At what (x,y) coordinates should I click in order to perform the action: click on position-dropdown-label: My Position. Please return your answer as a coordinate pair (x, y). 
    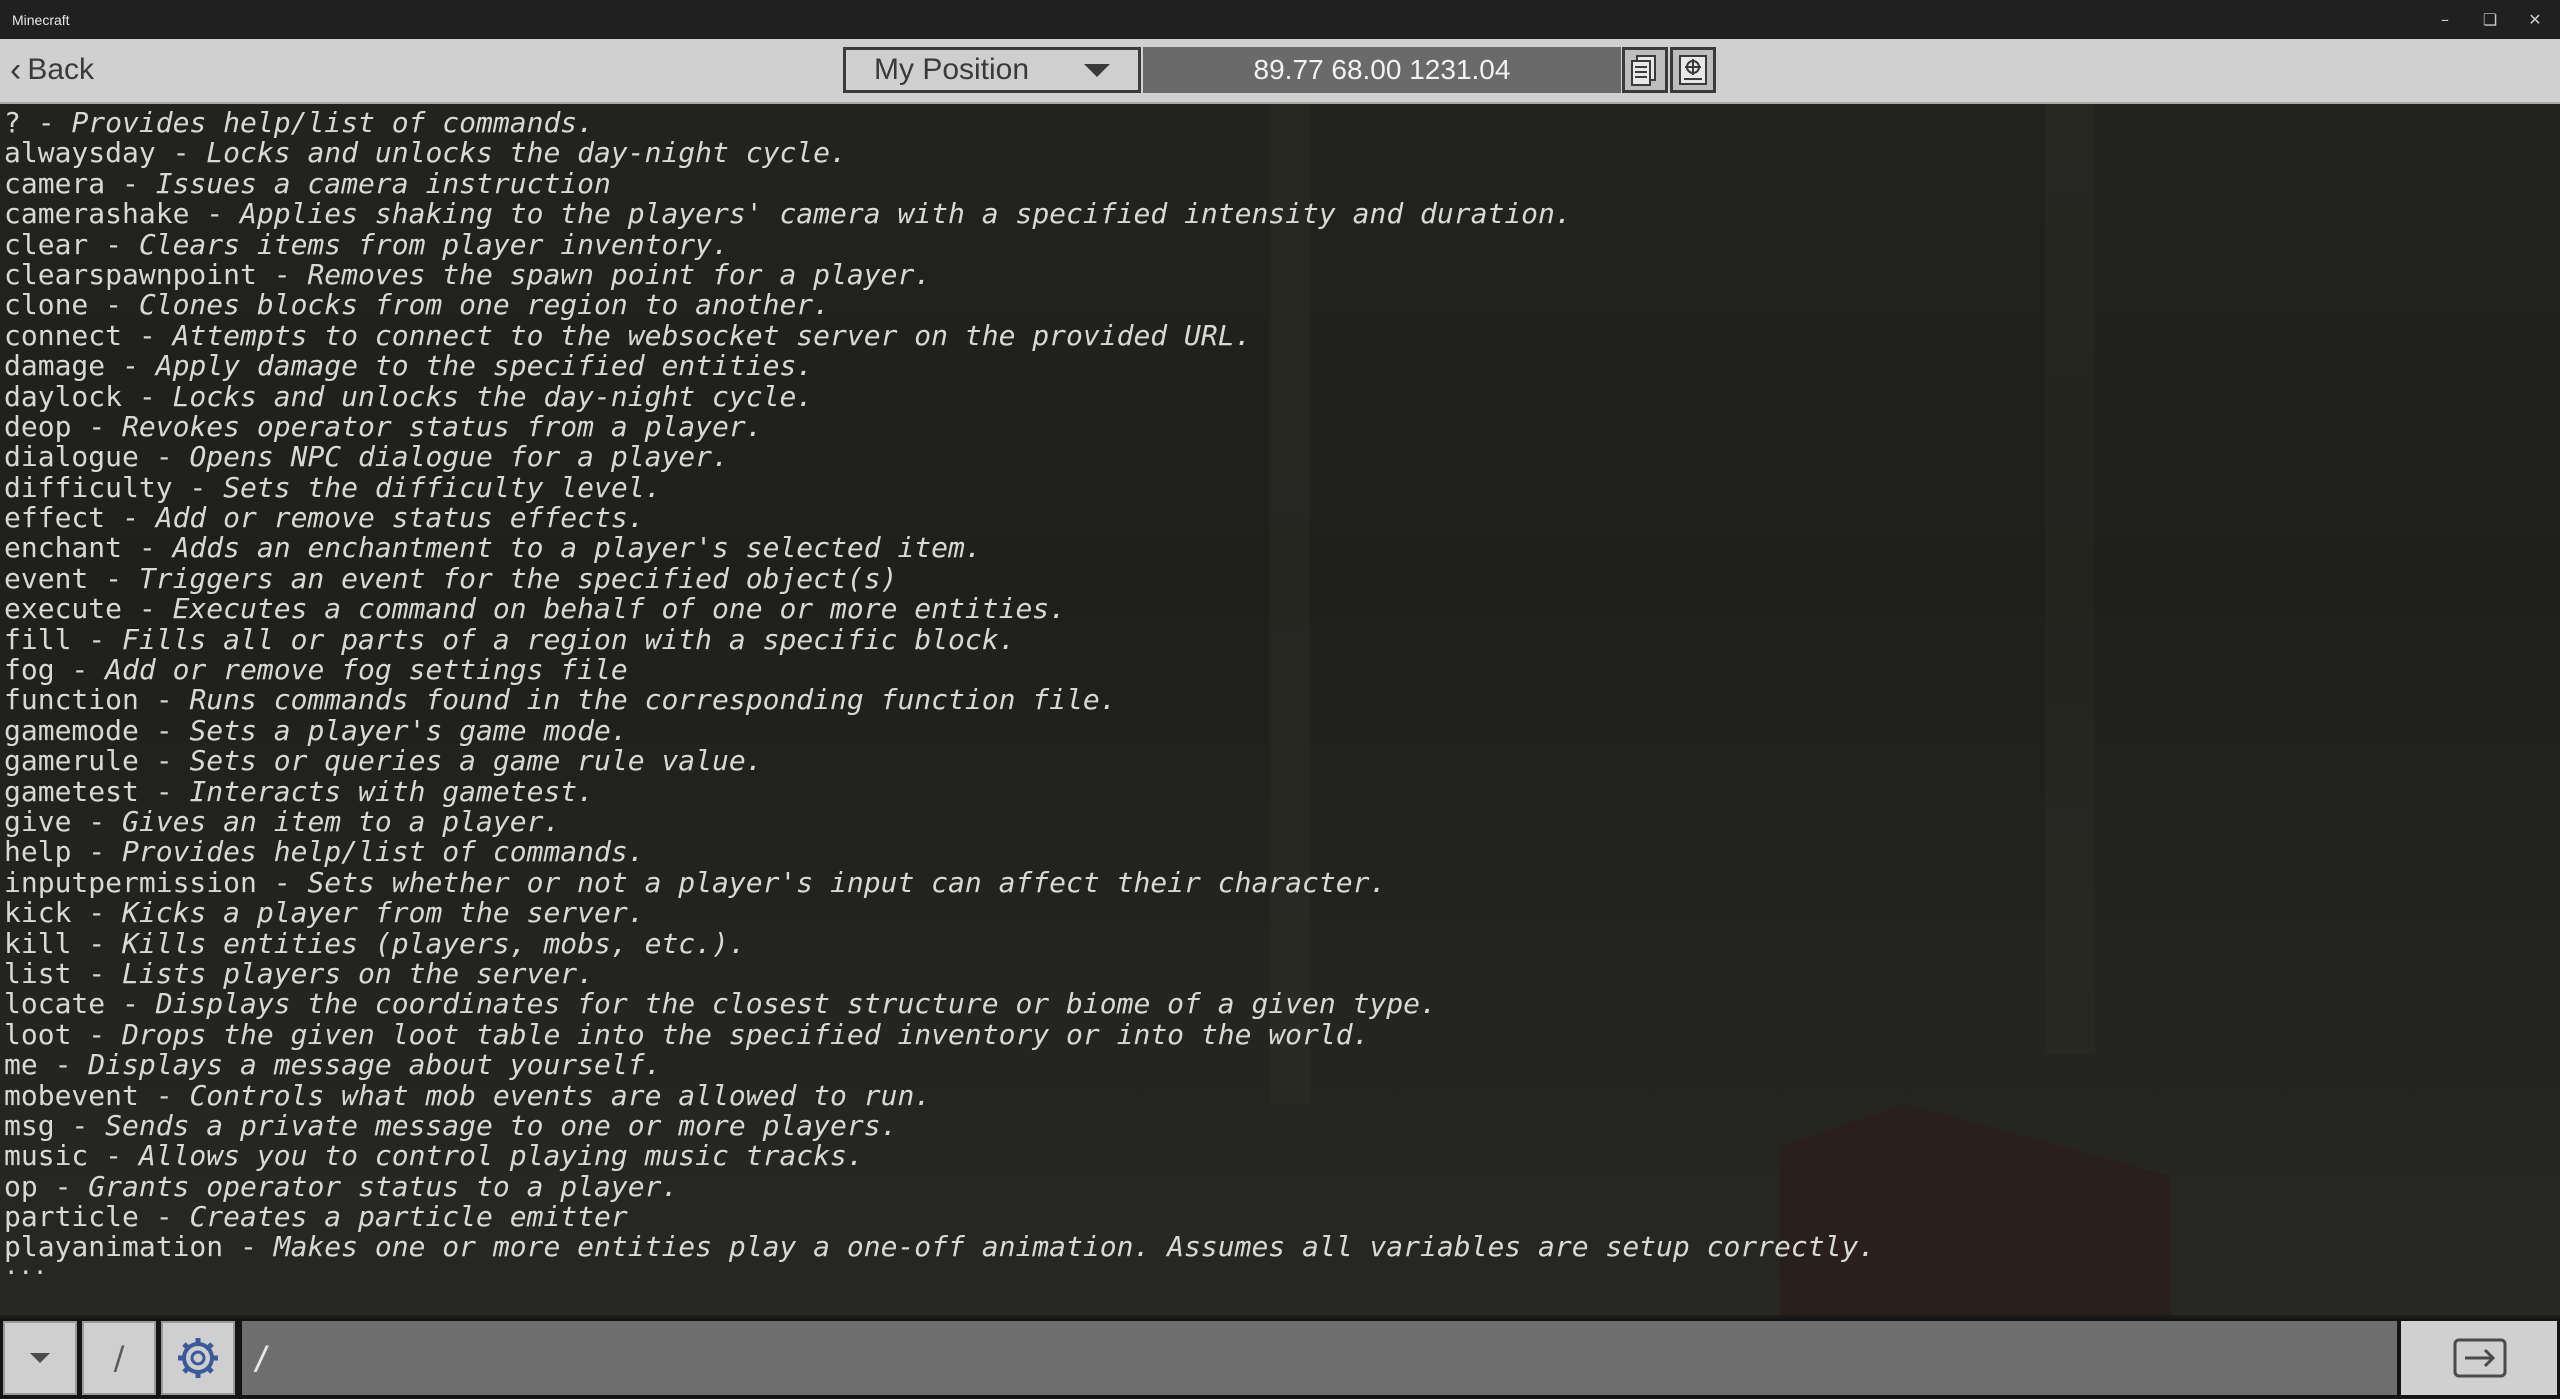
    Looking at the image, I should click on (952, 69).